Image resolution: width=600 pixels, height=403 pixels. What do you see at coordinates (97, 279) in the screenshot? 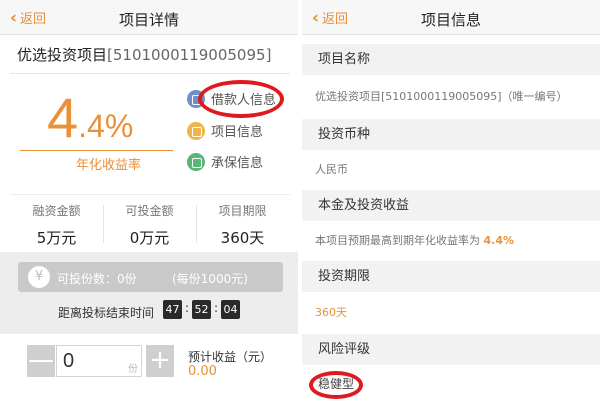
I see `available-shares: 可投份数：0份` at bounding box center [97, 279].